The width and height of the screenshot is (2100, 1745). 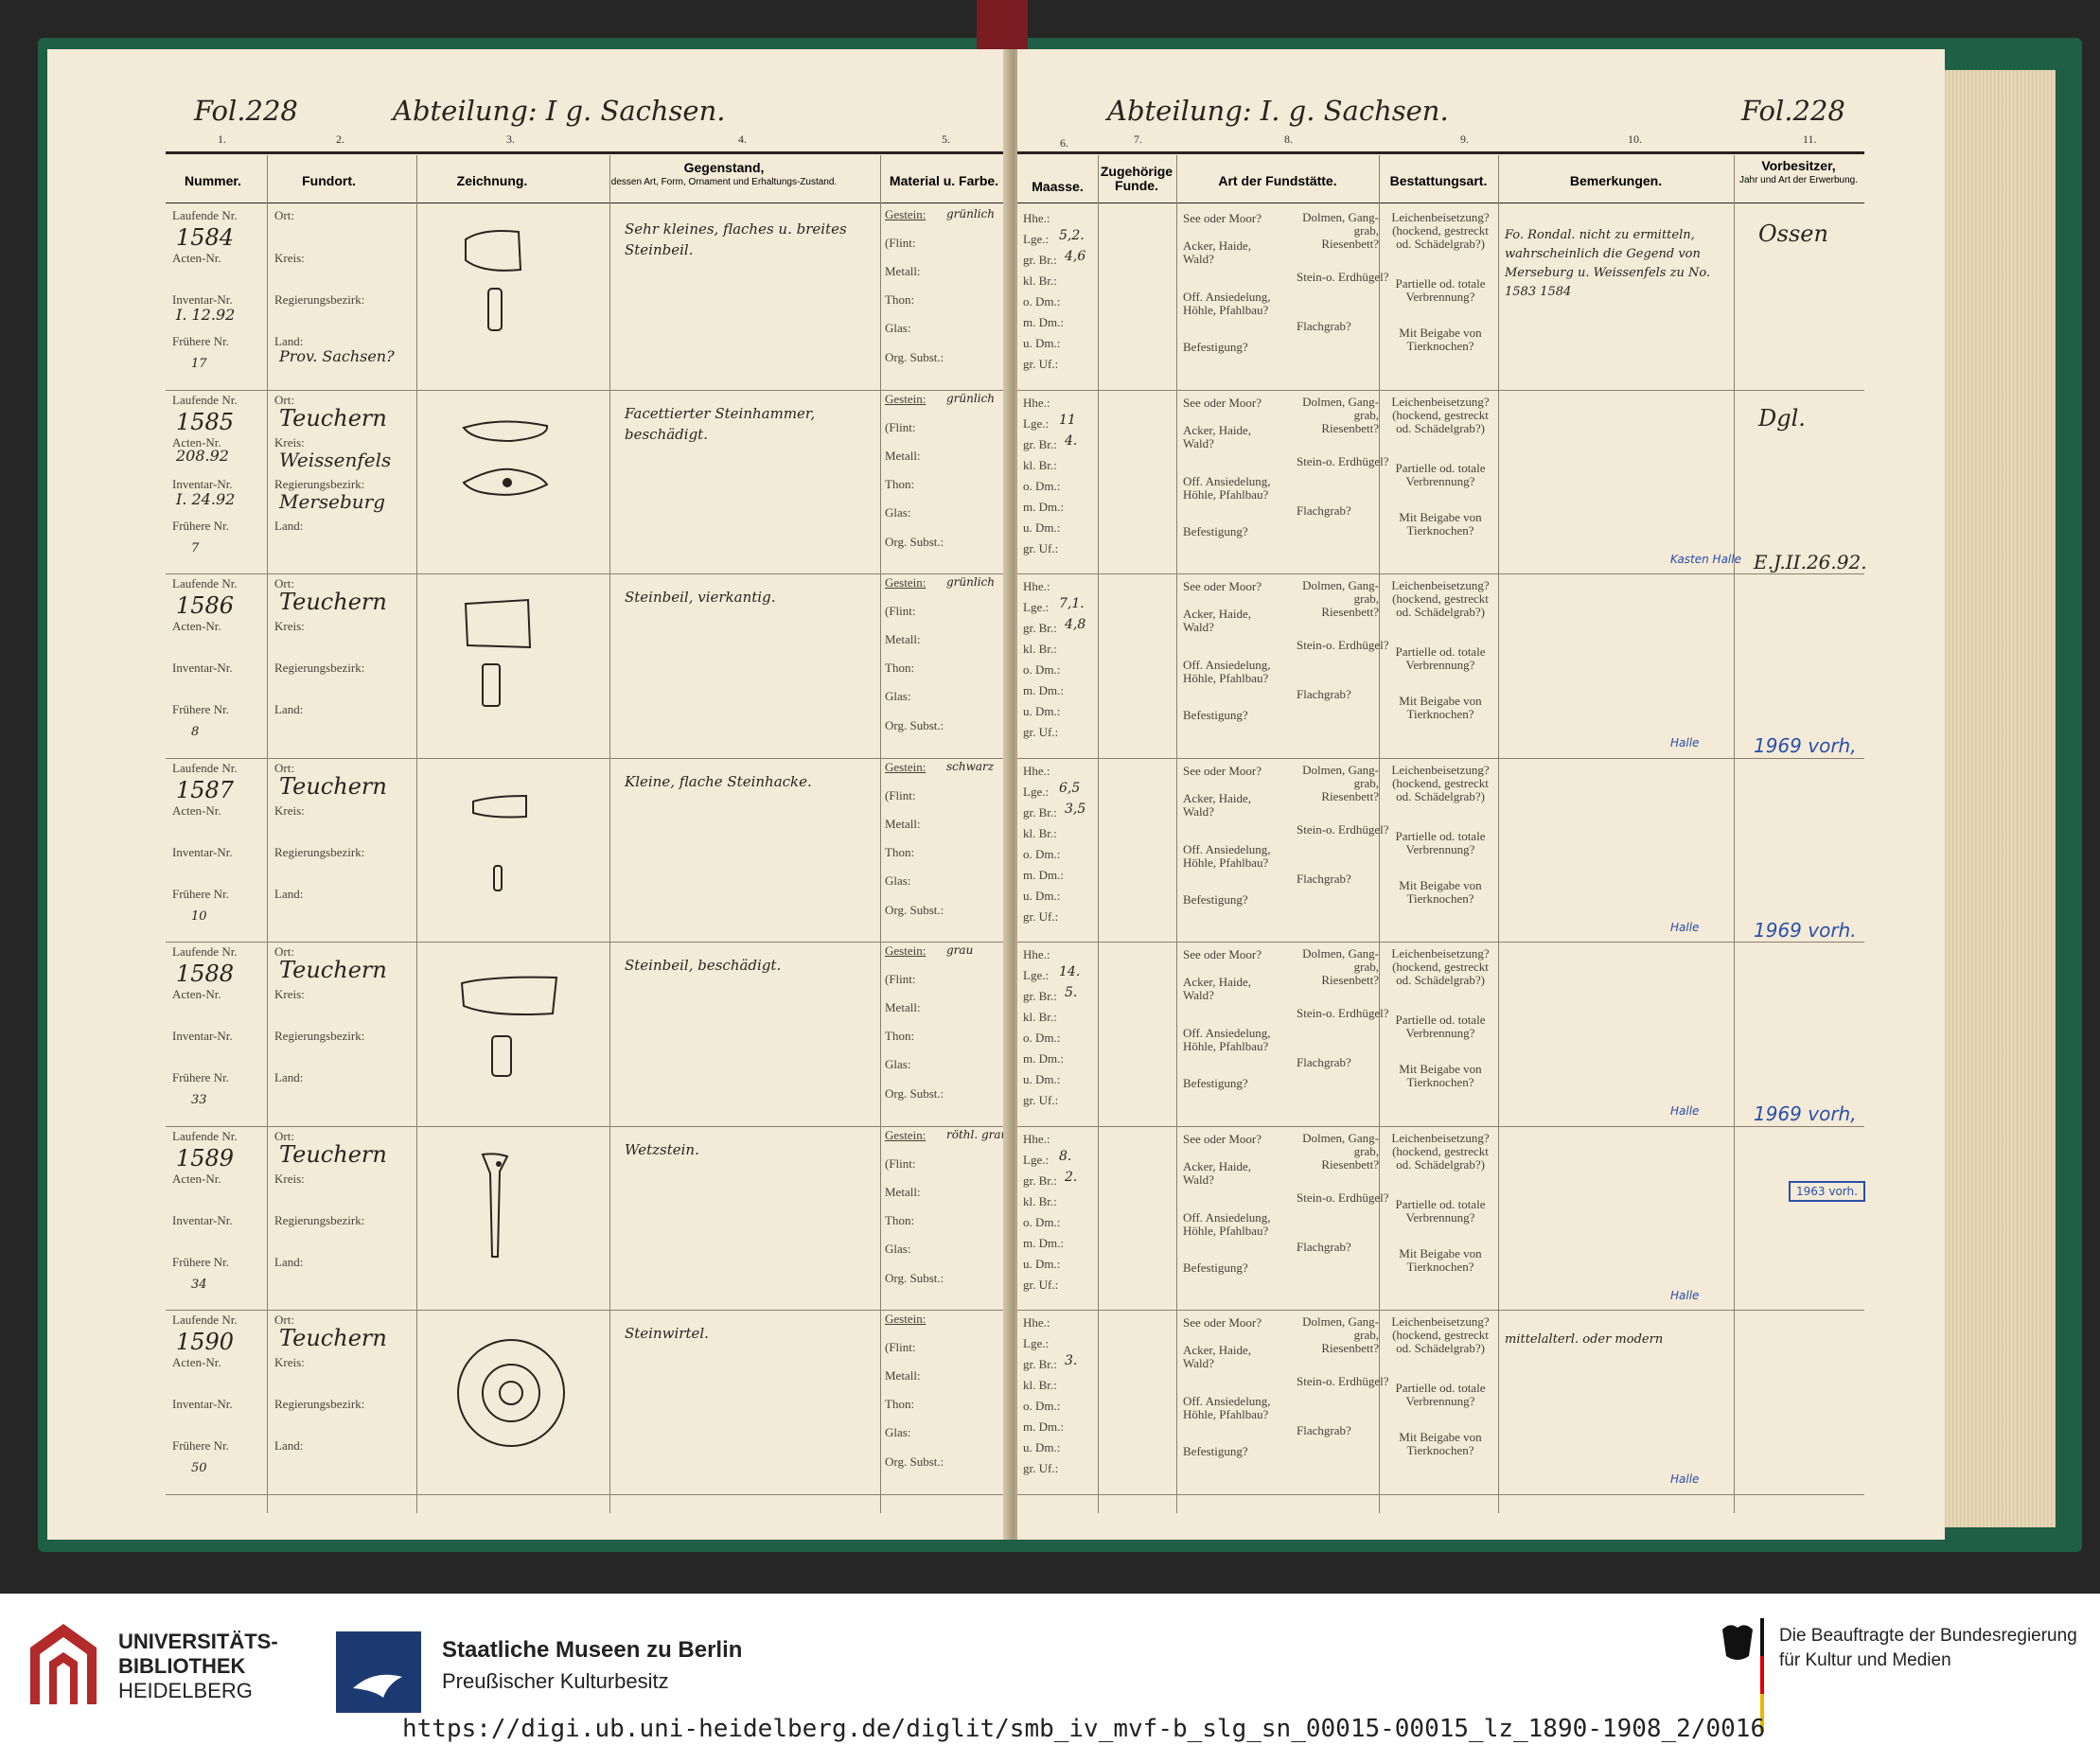 What do you see at coordinates (1810, 139) in the screenshot?
I see `col-num-11: 11.` at bounding box center [1810, 139].